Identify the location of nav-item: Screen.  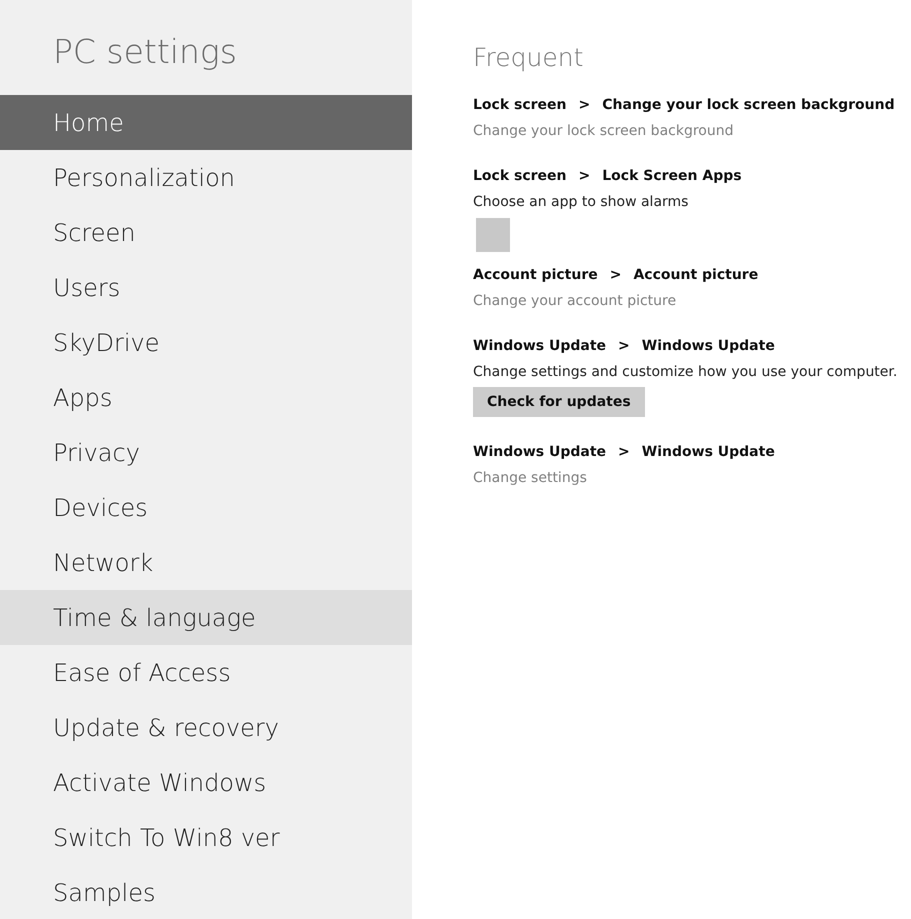
(206, 232).